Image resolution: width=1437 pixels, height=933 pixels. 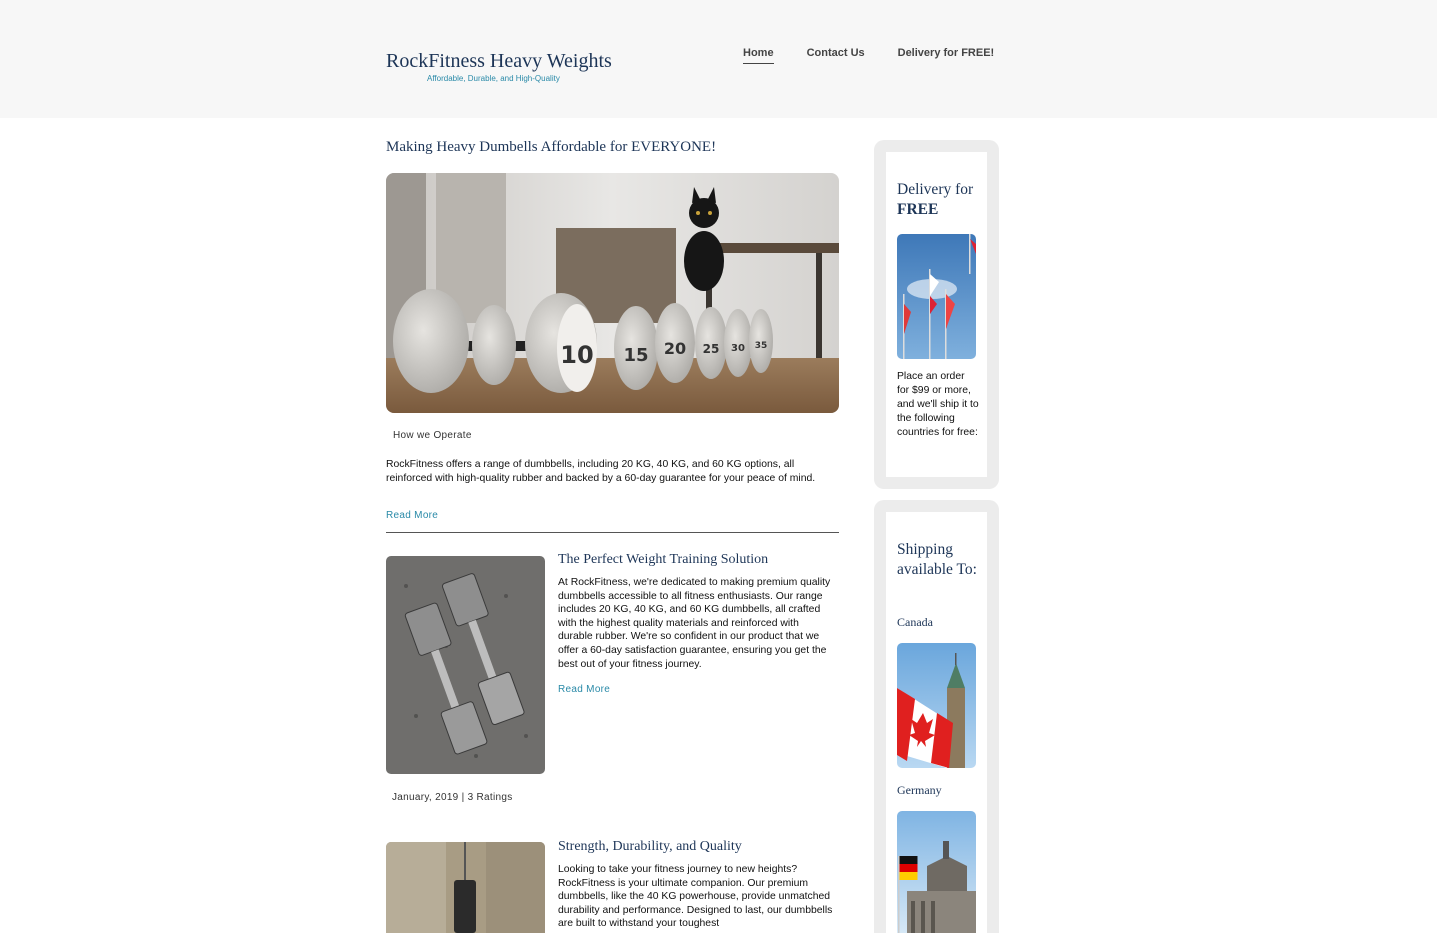 What do you see at coordinates (412, 515) in the screenshot?
I see `hero-read-more-link: Read More` at bounding box center [412, 515].